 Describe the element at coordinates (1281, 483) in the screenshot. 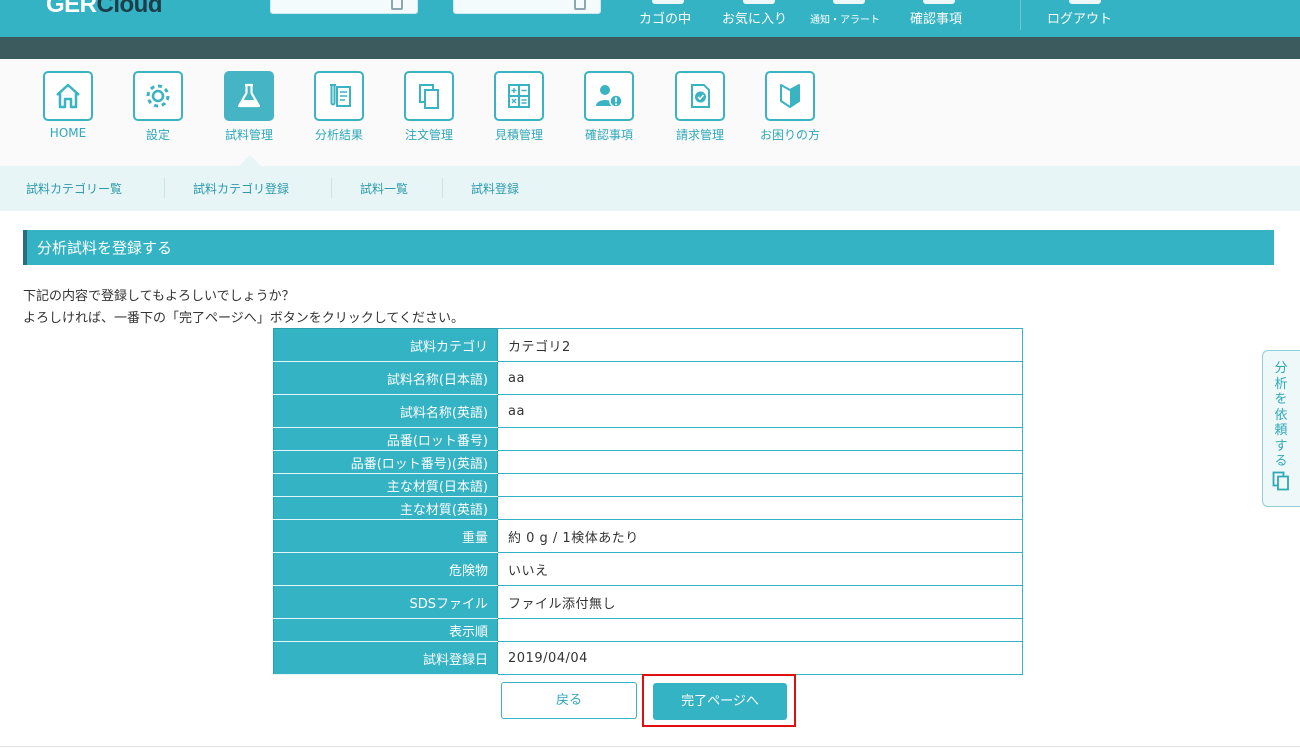

I see `document-icon` at that location.